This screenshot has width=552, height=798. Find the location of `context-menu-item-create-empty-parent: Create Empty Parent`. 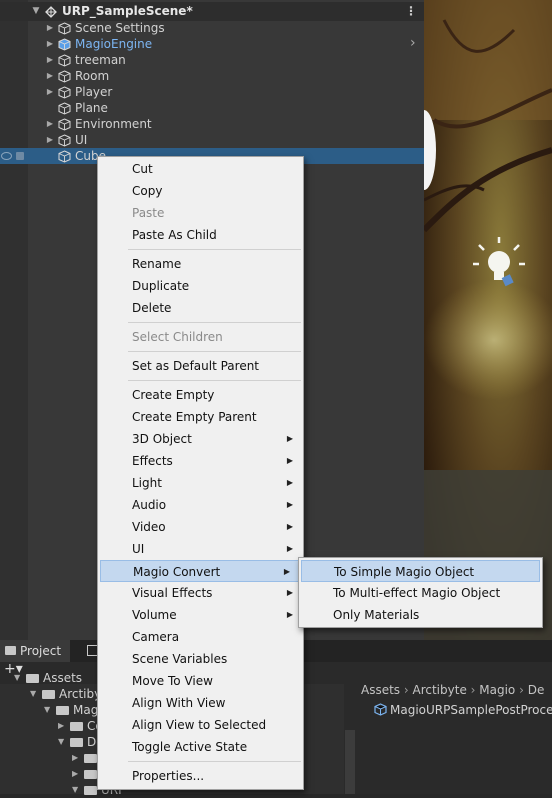

context-menu-item-create-empty-parent: Create Empty Parent is located at coordinates (200, 417).